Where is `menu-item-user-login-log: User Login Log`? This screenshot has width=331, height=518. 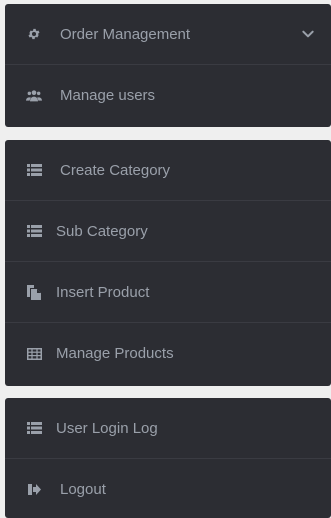
menu-item-user-login-log: User Login Log is located at coordinates (168, 428).